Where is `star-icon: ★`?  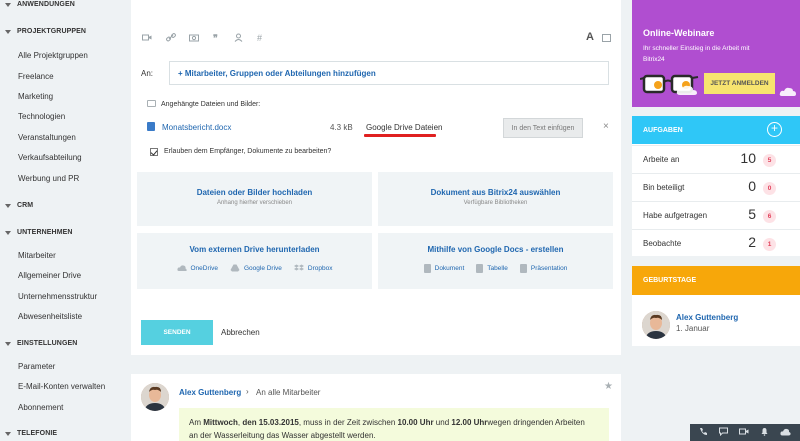 star-icon: ★ is located at coordinates (608, 386).